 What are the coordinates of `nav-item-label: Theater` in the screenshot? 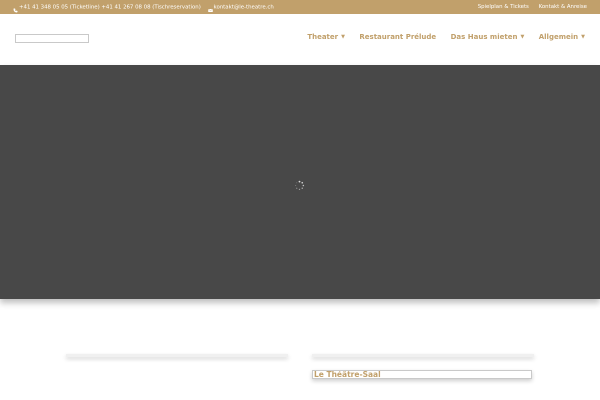 It's located at (323, 37).